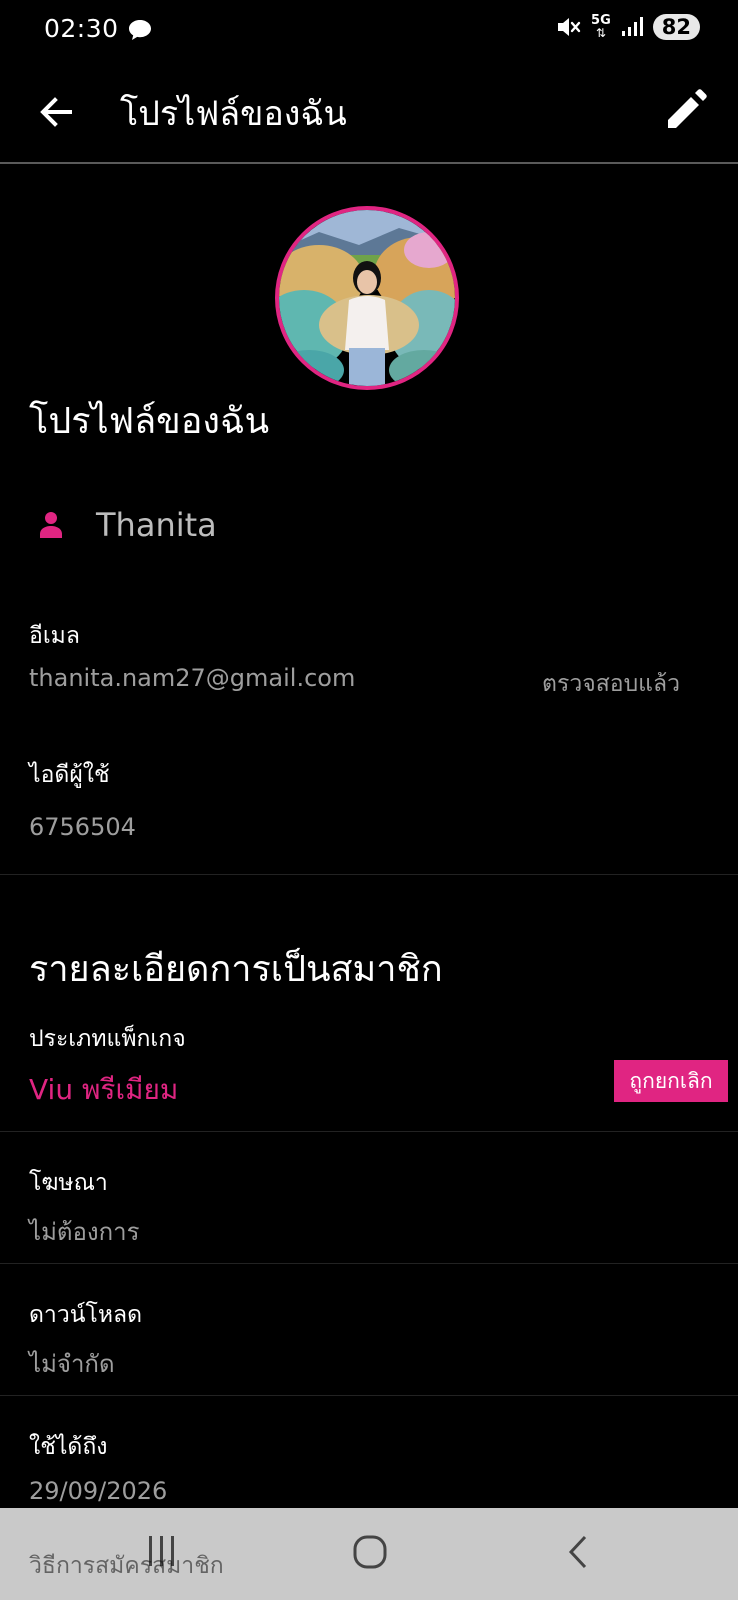 The width and height of the screenshot is (738, 1600). What do you see at coordinates (685, 111) in the screenshot?
I see `edit-pencil-icon` at bounding box center [685, 111].